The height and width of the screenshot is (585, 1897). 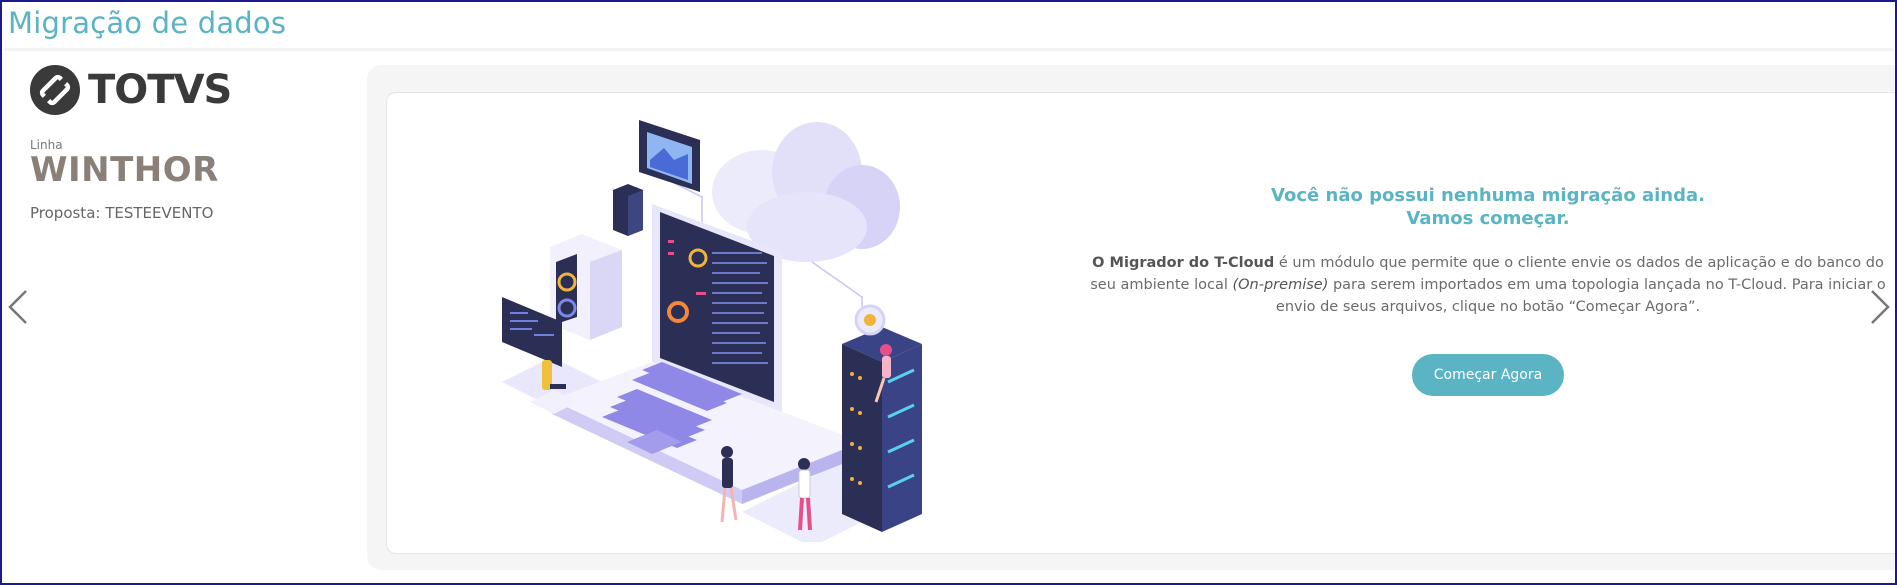 I want to click on page-title: Migração de dados, so click(x=147, y=23).